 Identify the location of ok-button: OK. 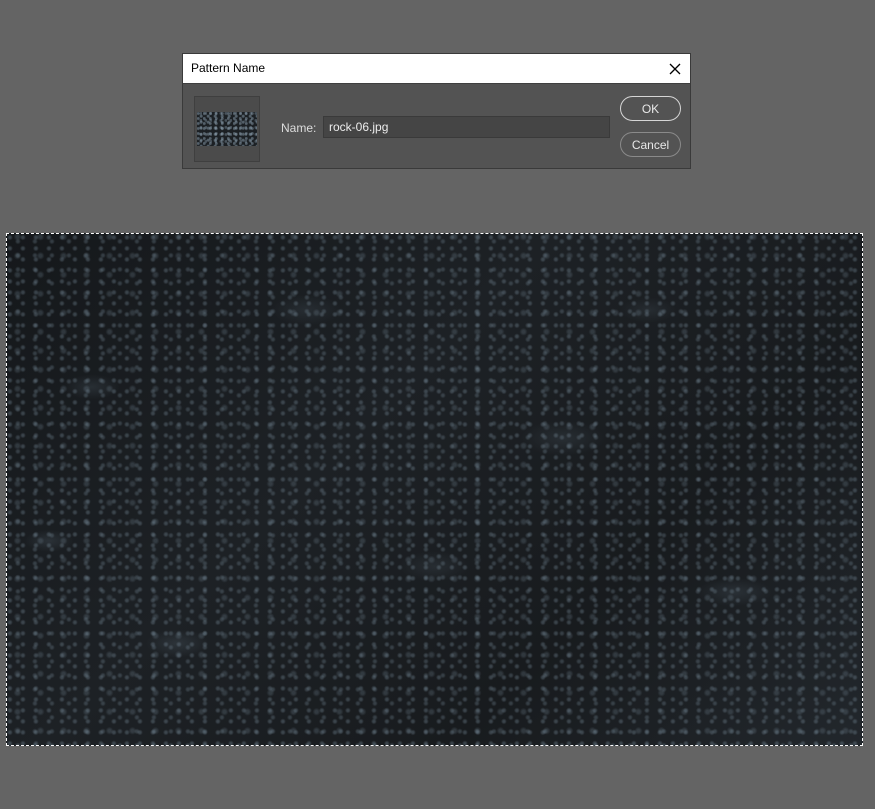
(650, 108).